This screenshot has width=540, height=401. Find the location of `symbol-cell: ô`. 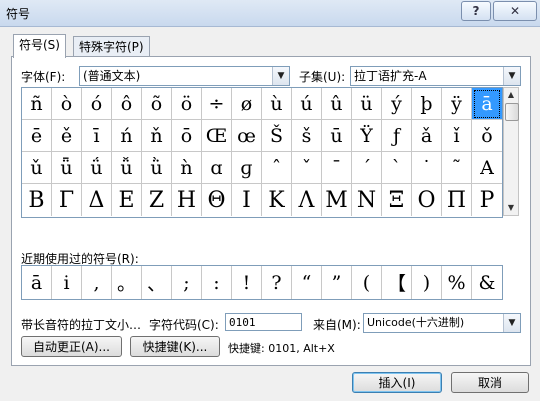

symbol-cell: ô is located at coordinates (127, 104).